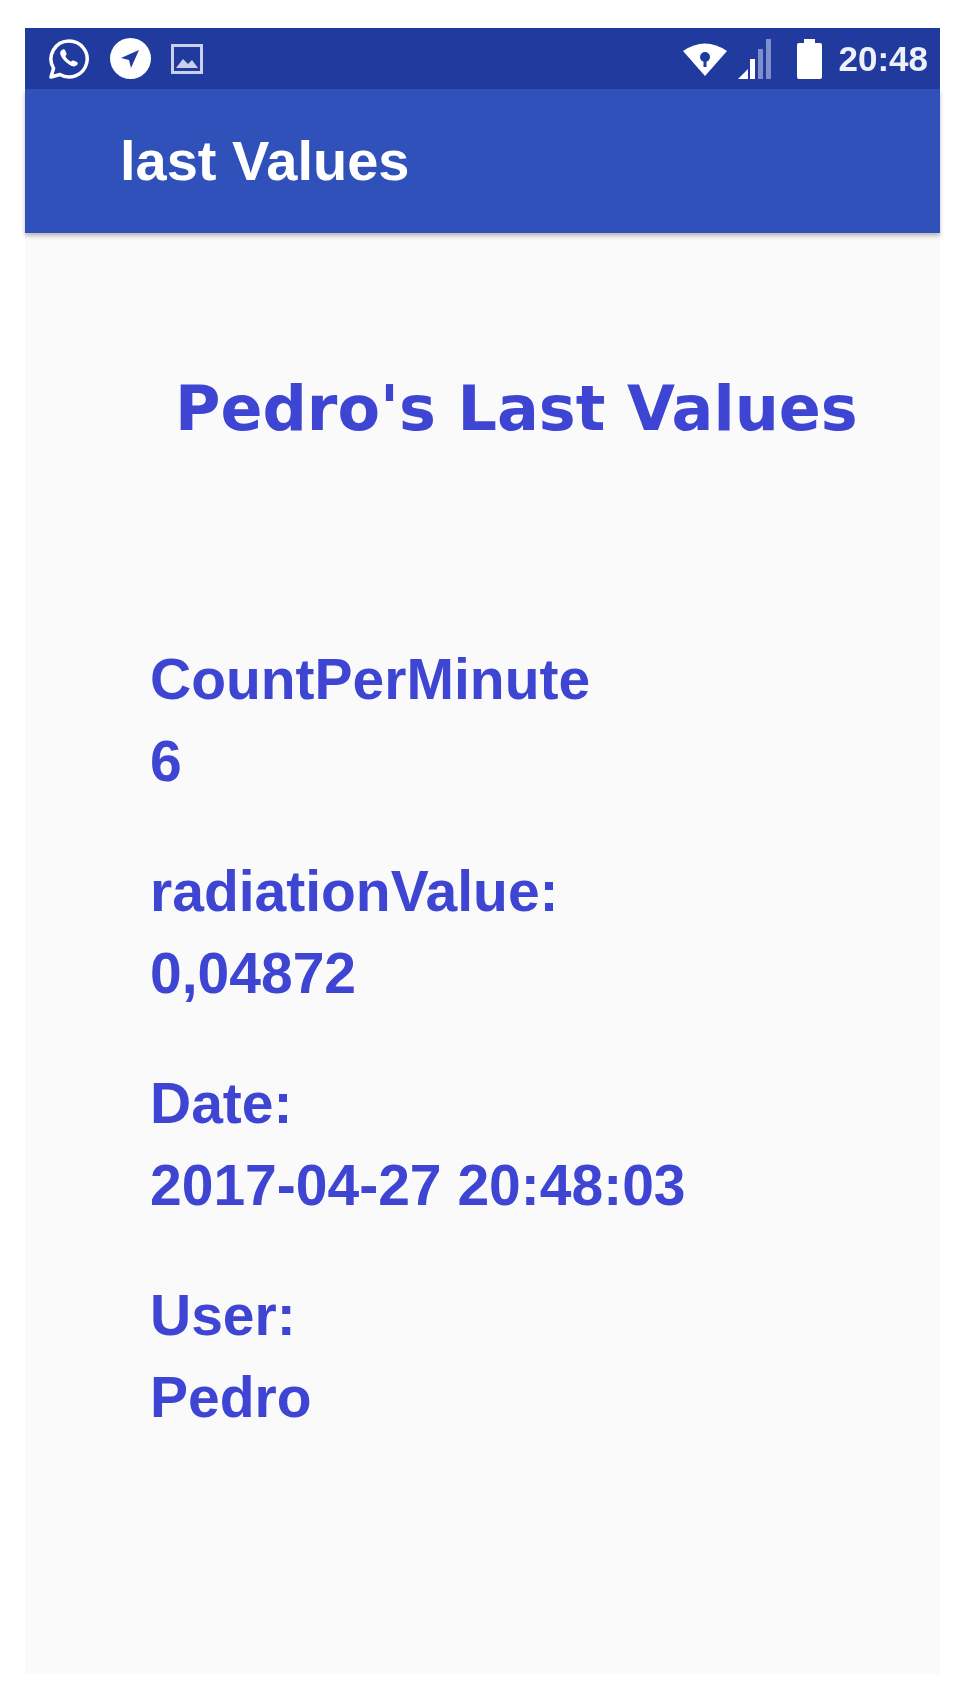  Describe the element at coordinates (265, 161) in the screenshot. I see `app-bar-title: last Values` at that location.